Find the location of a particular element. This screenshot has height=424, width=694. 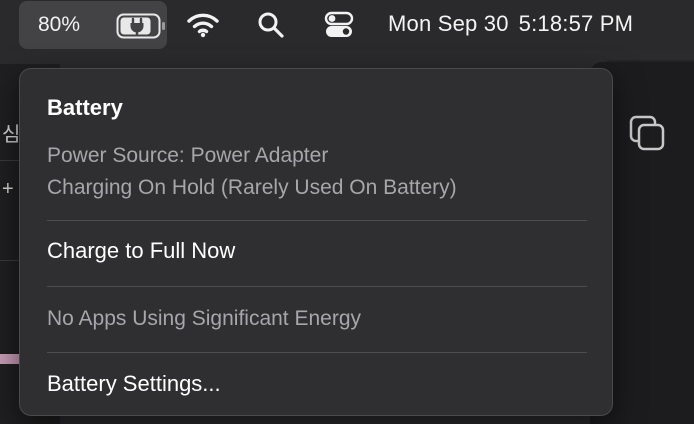

wifi-icon is located at coordinates (203, 25).